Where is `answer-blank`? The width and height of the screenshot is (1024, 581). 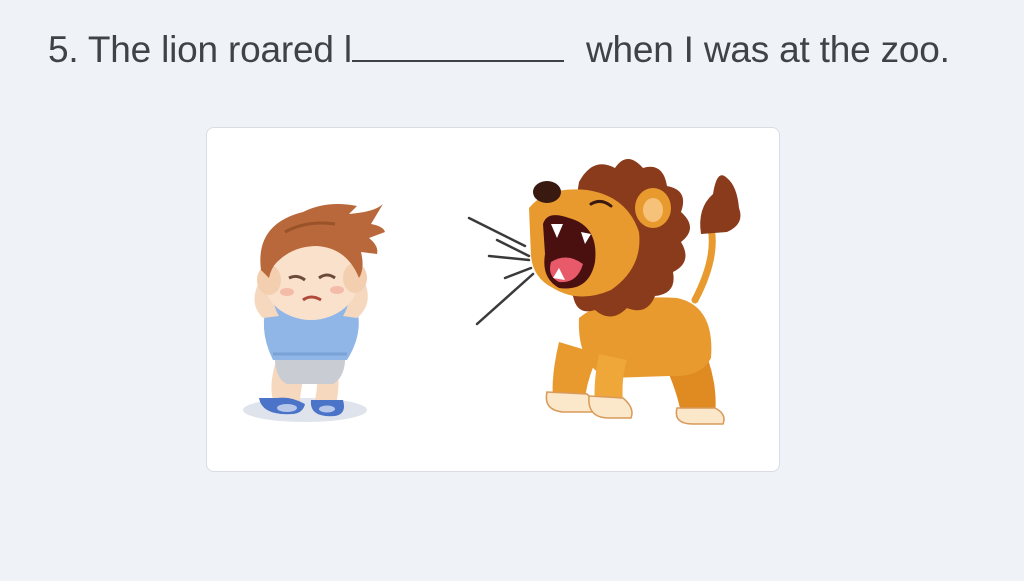
answer-blank is located at coordinates (457, 45).